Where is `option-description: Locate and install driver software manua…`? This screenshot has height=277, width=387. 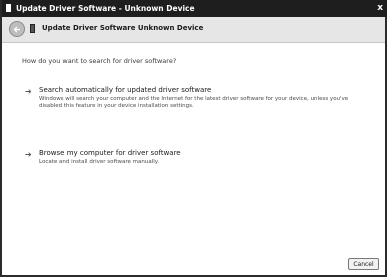
option-description: Locate and install driver software manua… is located at coordinates (99, 162).